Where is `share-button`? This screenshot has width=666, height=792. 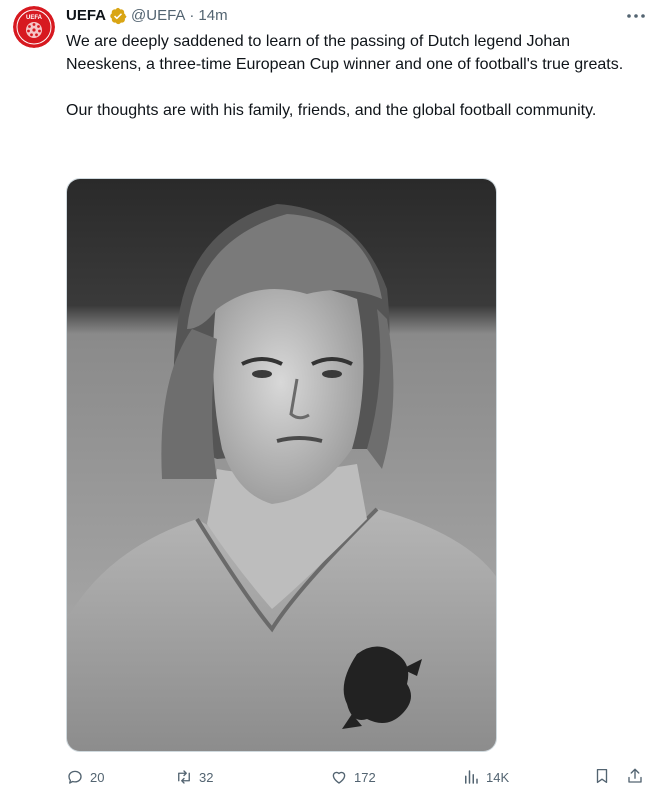 share-button is located at coordinates (635, 777).